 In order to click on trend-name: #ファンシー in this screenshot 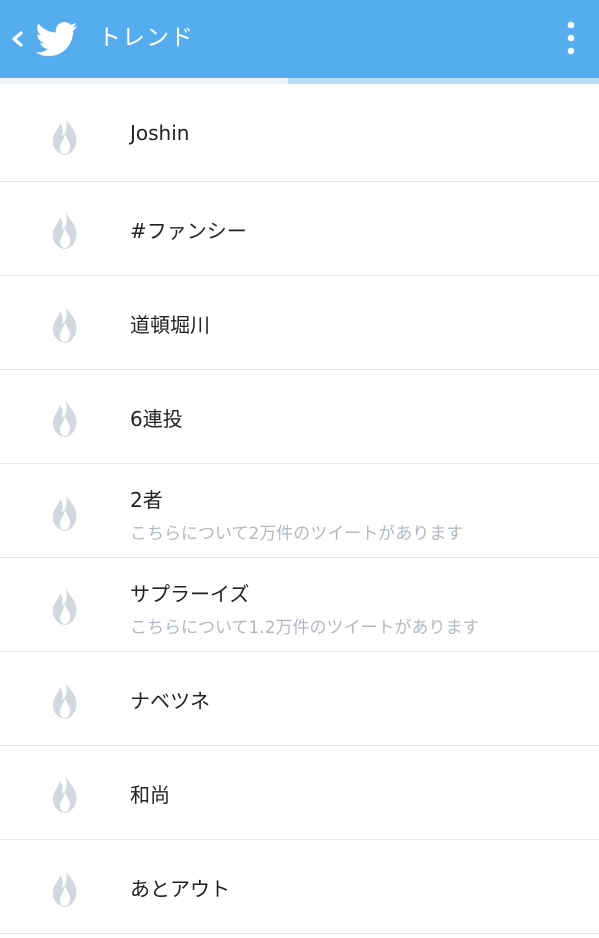, I will do `click(188, 231)`.